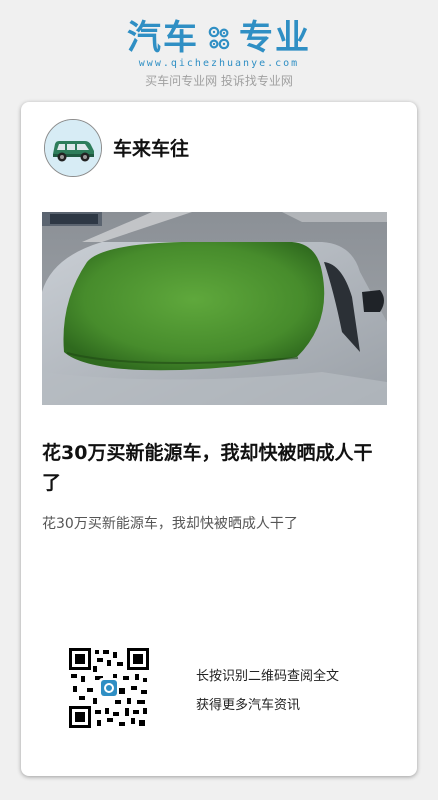  I want to click on author-name: 车来车往, so click(151, 147).